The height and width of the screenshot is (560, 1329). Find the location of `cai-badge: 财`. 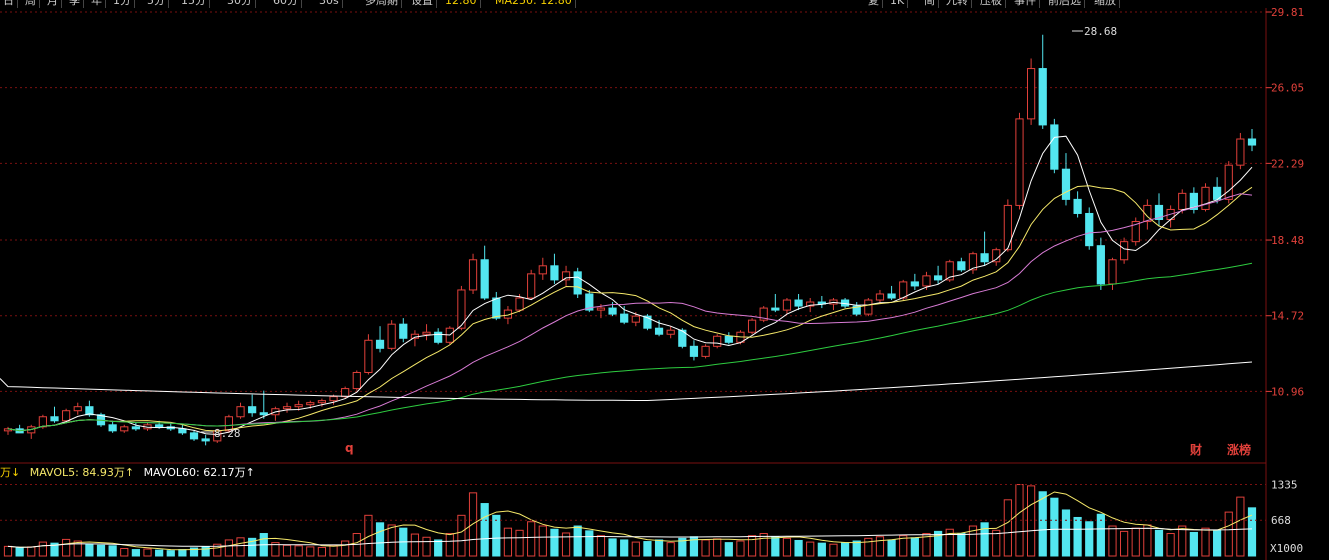

cai-badge: 财 is located at coordinates (1196, 449).